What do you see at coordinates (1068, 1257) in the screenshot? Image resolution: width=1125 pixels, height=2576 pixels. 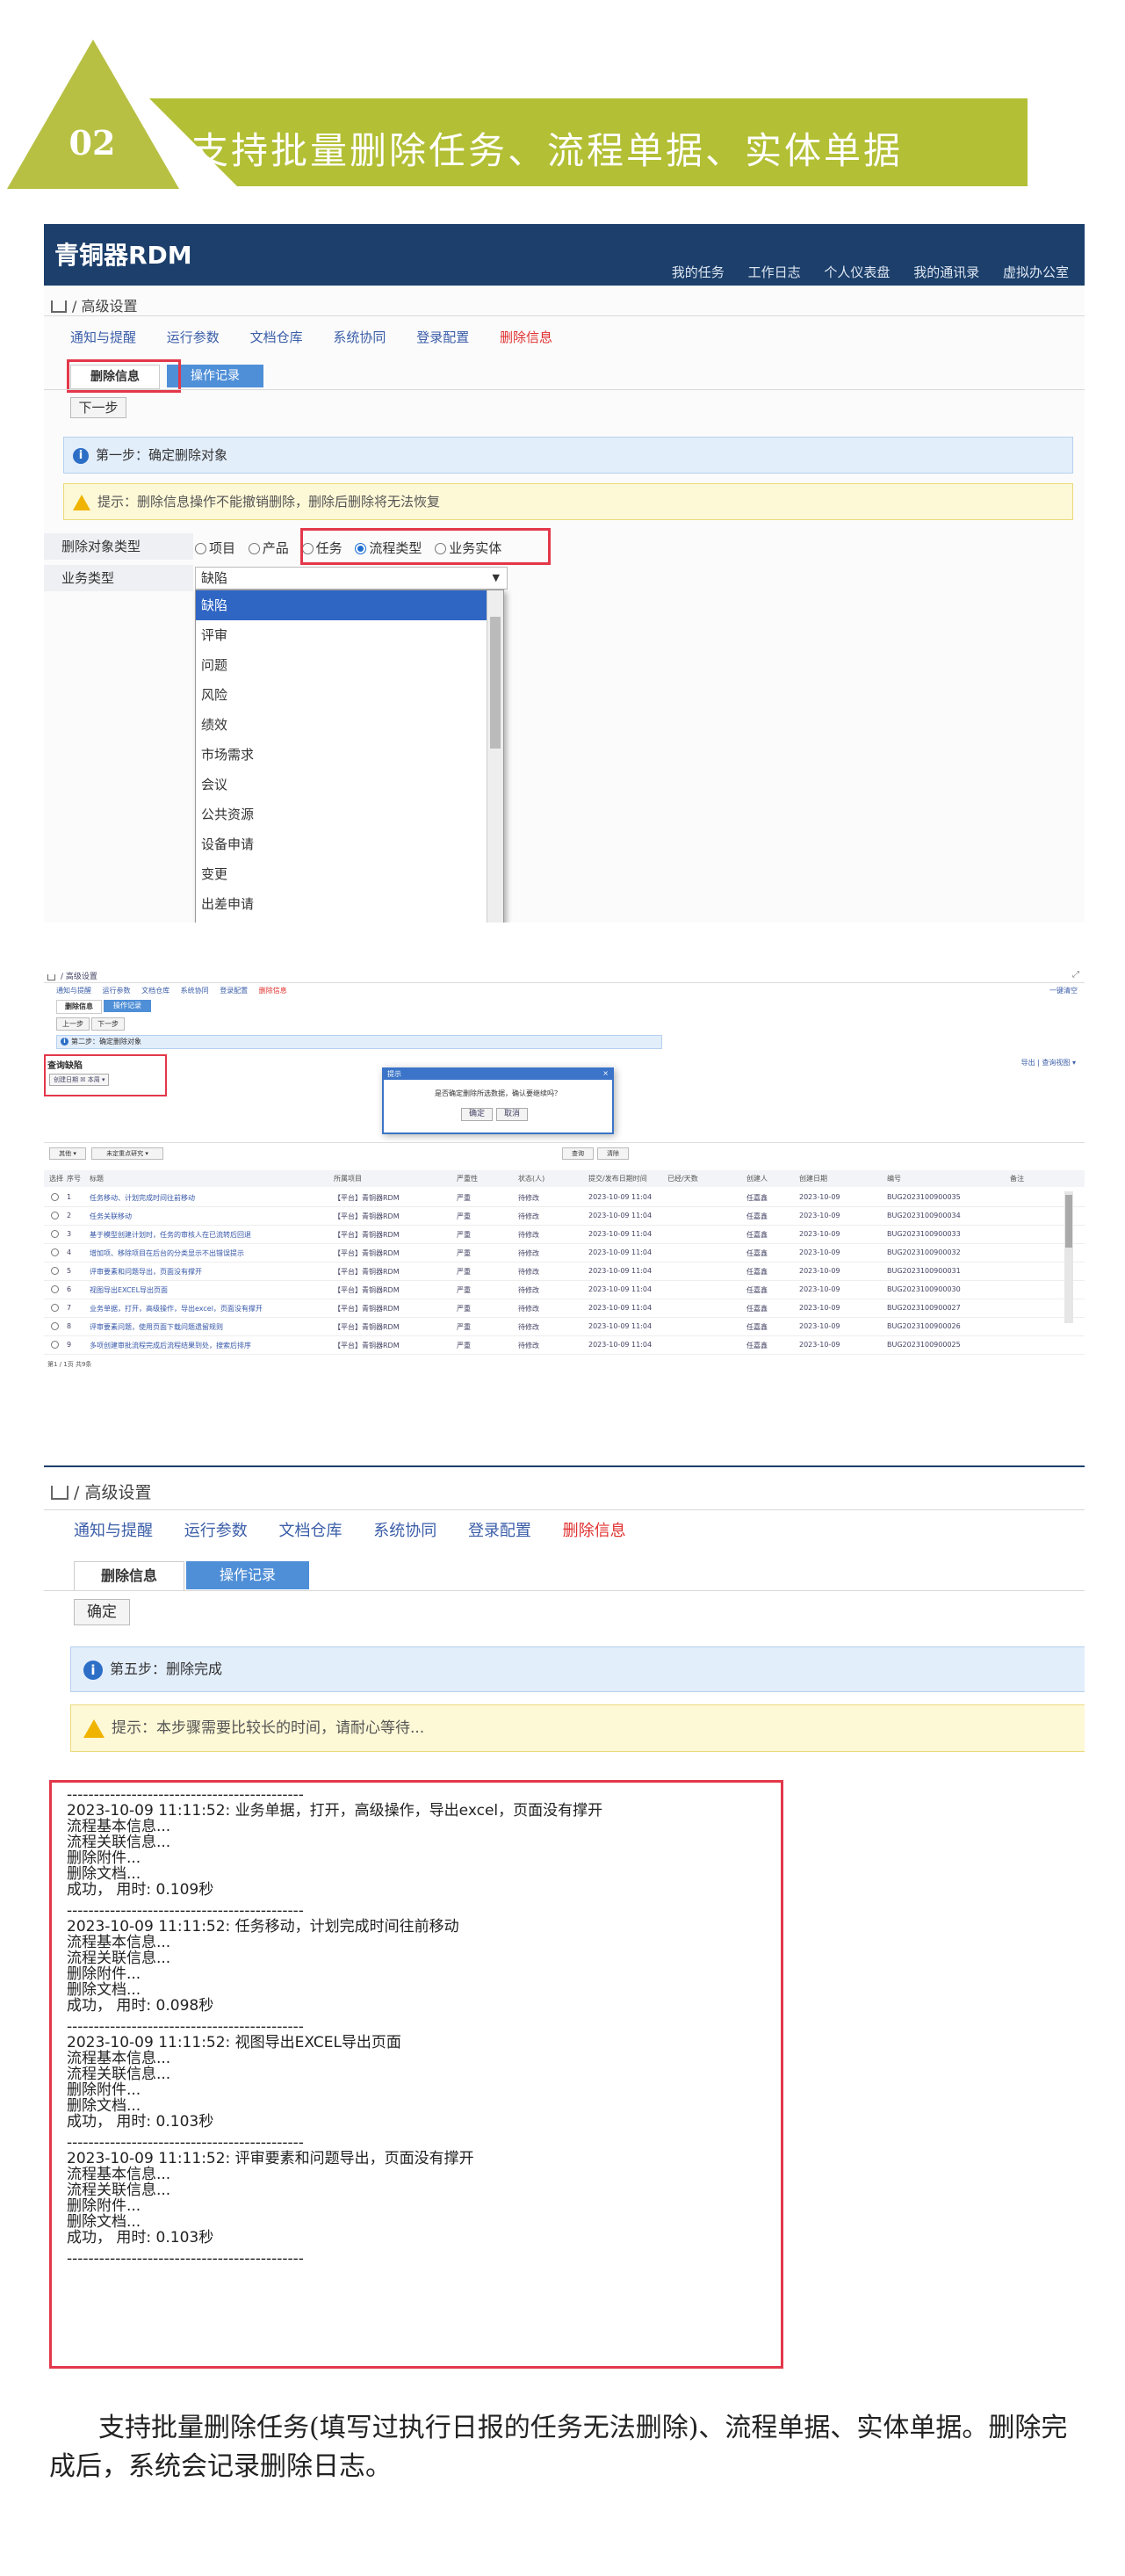 I see `table-scrollbar` at bounding box center [1068, 1257].